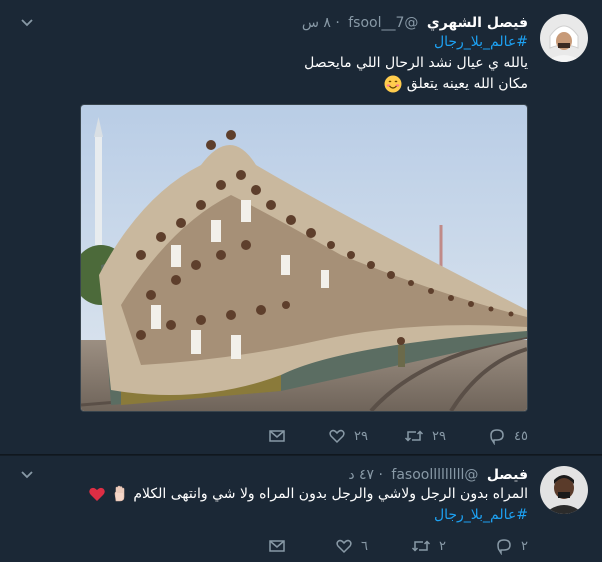 This screenshot has width=602, height=562. What do you see at coordinates (348, 436) in the screenshot?
I see `like-button: ٢٩` at bounding box center [348, 436].